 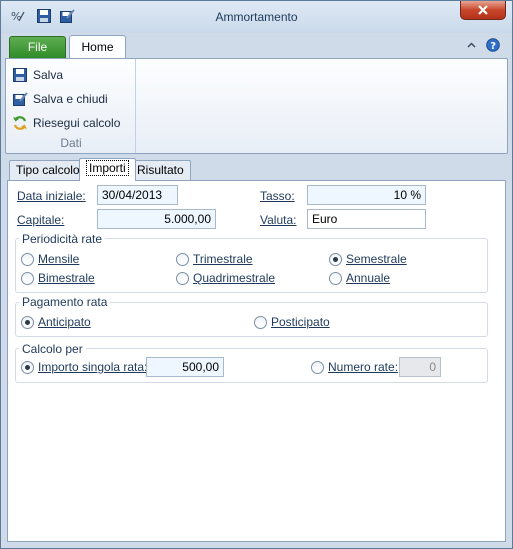 What do you see at coordinates (97, 47) in the screenshot?
I see `home-tab: Home` at bounding box center [97, 47].